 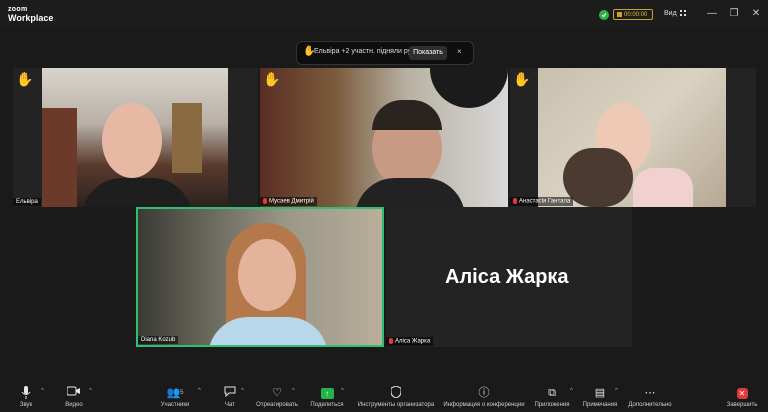 I want to click on logo-line2: Workplace, so click(x=31, y=18).